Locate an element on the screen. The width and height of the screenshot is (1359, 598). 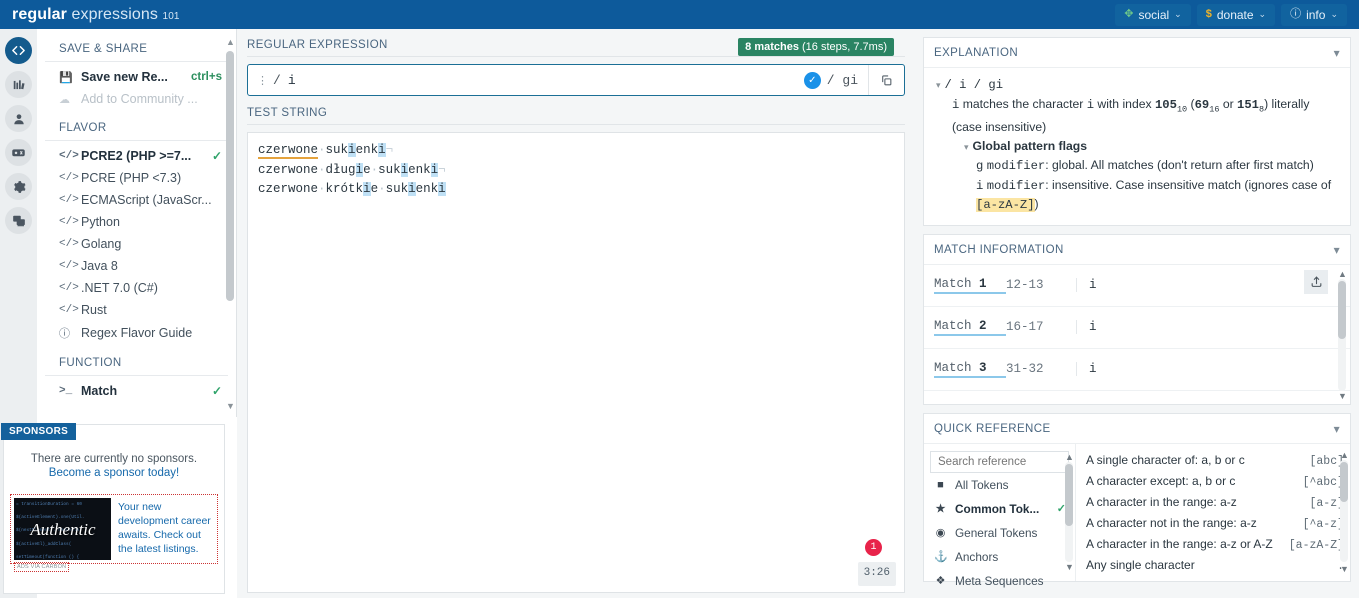
flavor-item-rust: </> Rust is located at coordinates (136, 310).